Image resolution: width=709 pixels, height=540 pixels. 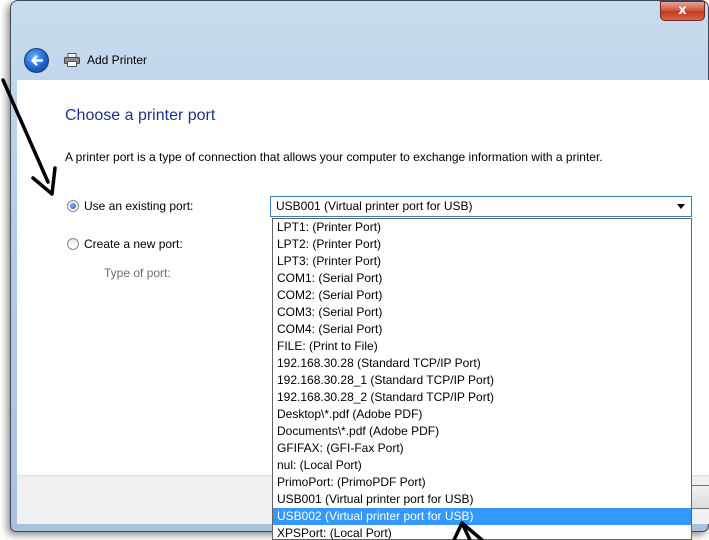 I want to click on back-arrow-icon, so click(x=37, y=60).